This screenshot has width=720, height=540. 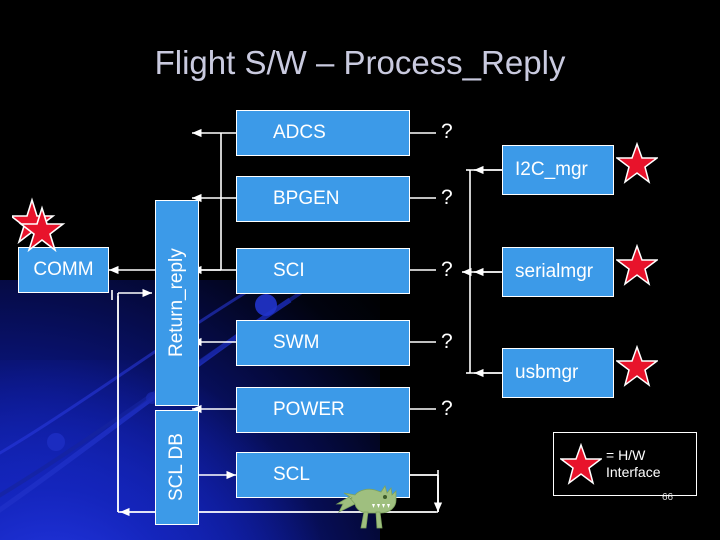 What do you see at coordinates (551, 169) in the screenshot?
I see `box-i2c-mgr-label: I2C_mgr` at bounding box center [551, 169].